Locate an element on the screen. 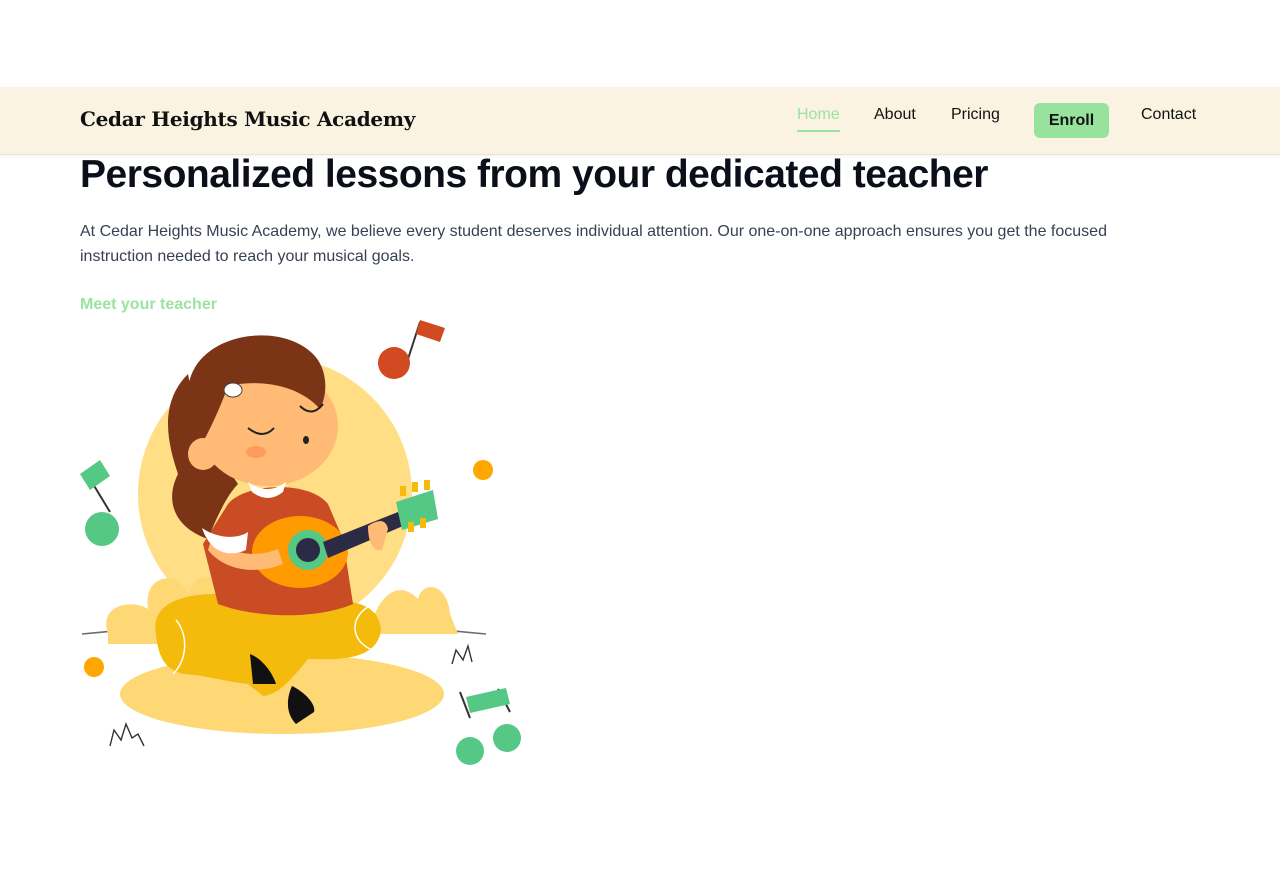 This screenshot has width=1280, height=893. dot-orange-left is located at coordinates (94, 667).